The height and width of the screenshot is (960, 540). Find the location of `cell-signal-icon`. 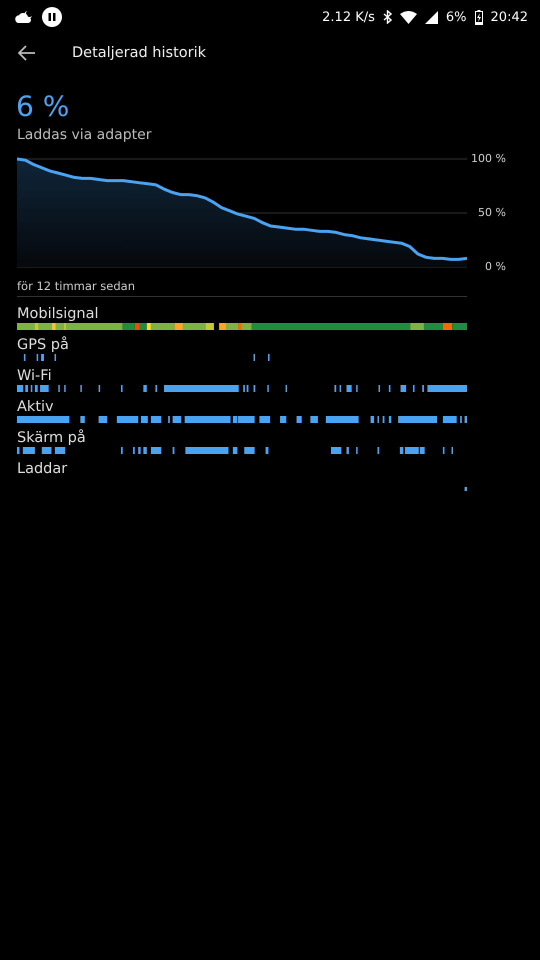

cell-signal-icon is located at coordinates (431, 17).